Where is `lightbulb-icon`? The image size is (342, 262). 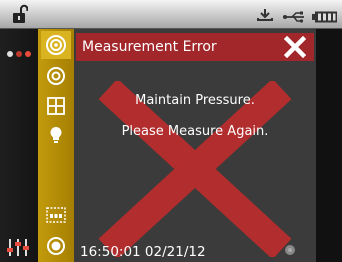 lightbulb-icon is located at coordinates (56, 135).